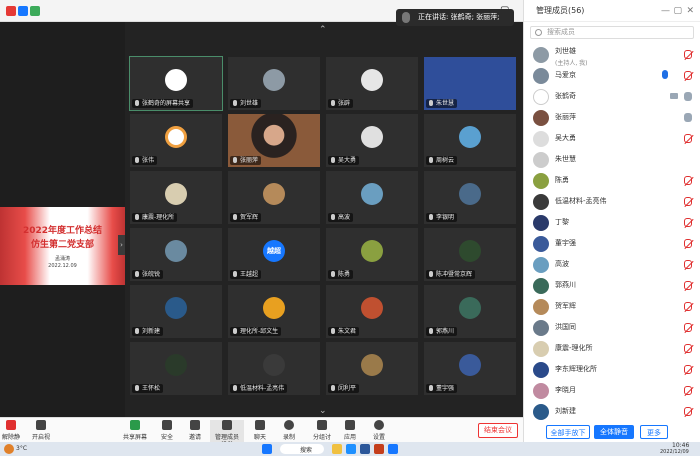  Describe the element at coordinates (612, 285) in the screenshot. I see `participant-row: 郭燕川` at that location.